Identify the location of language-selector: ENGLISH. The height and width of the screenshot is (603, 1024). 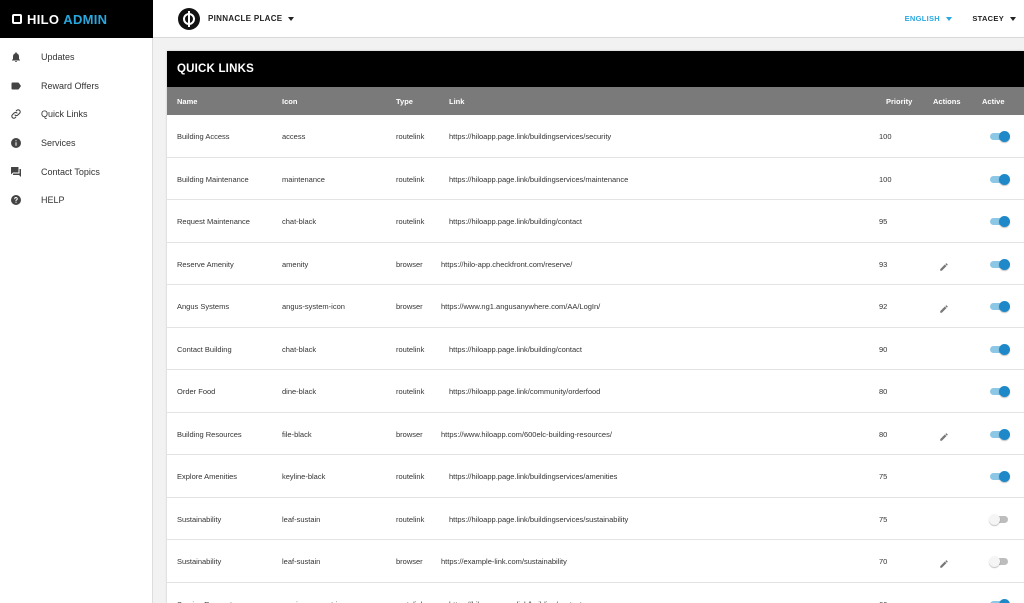
(928, 18).